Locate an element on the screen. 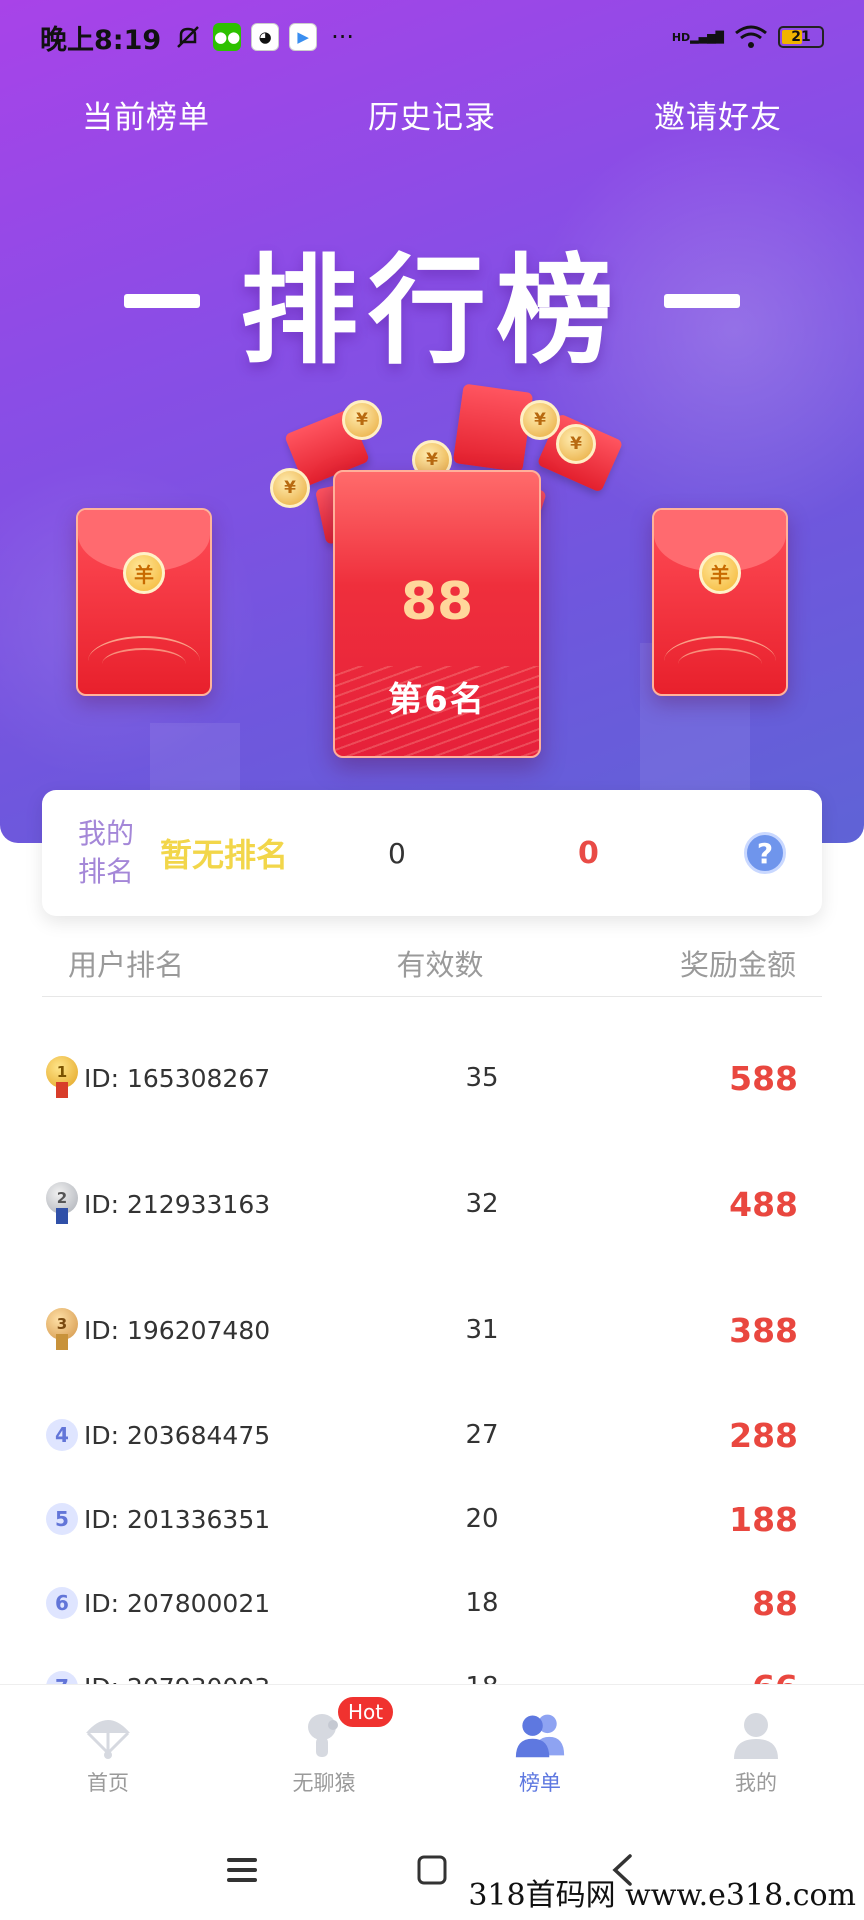 The width and height of the screenshot is (864, 1920). row-user-id: ID: 212933163 is located at coordinates (177, 1204).